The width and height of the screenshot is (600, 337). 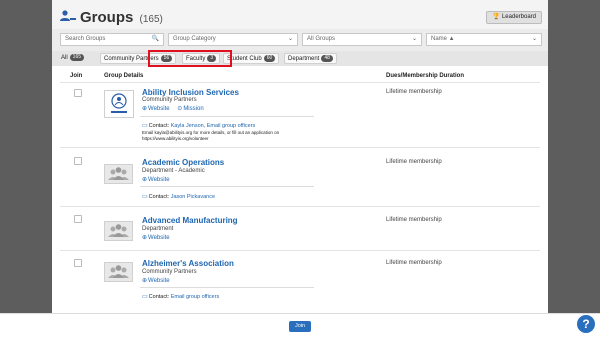 I want to click on groups-header: Groups (165) 🏆 Leaderboard, so click(x=300, y=14).